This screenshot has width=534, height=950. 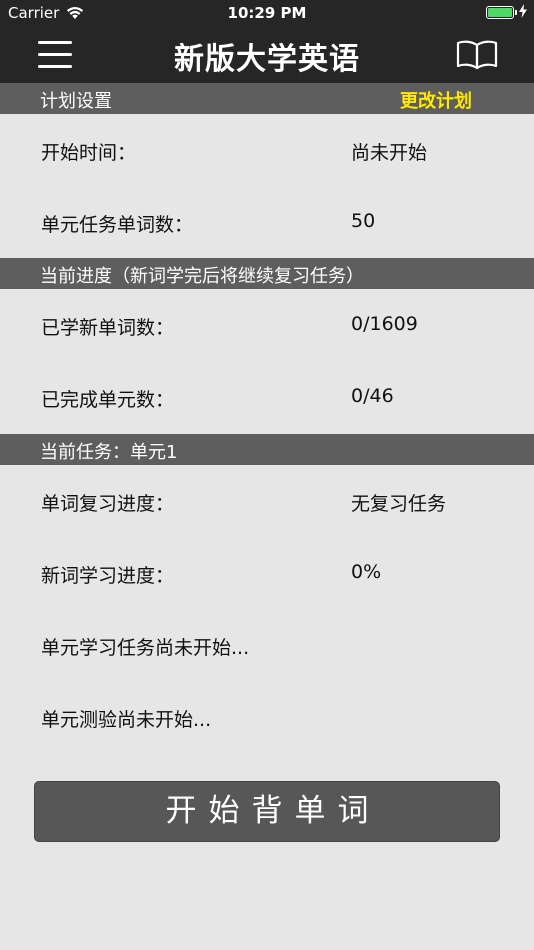 I want to click on new-word-progress-label: 新词学习进度：, so click(x=108, y=576).